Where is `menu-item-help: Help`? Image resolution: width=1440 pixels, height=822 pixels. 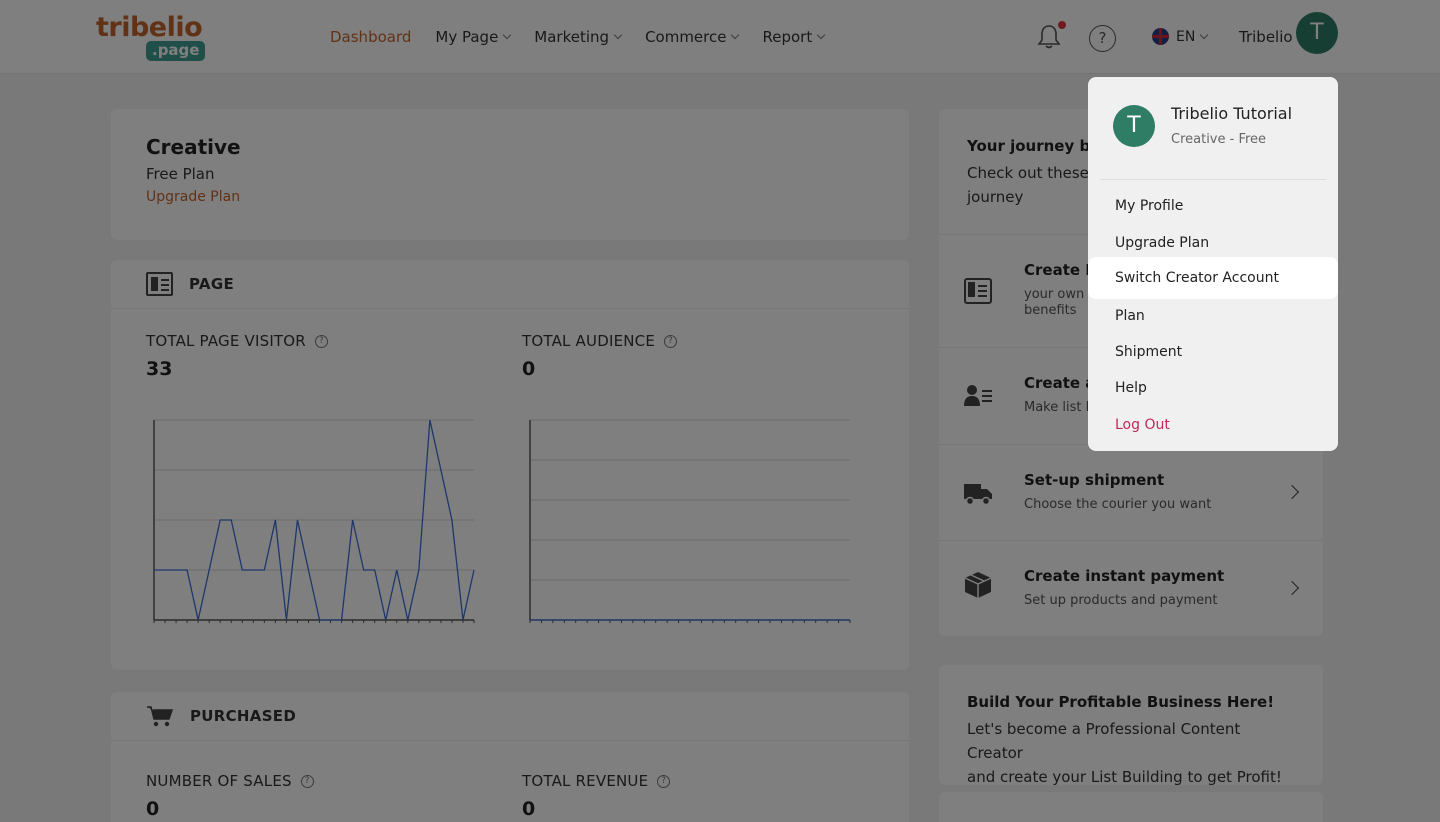
menu-item-help: Help is located at coordinates (1213, 388).